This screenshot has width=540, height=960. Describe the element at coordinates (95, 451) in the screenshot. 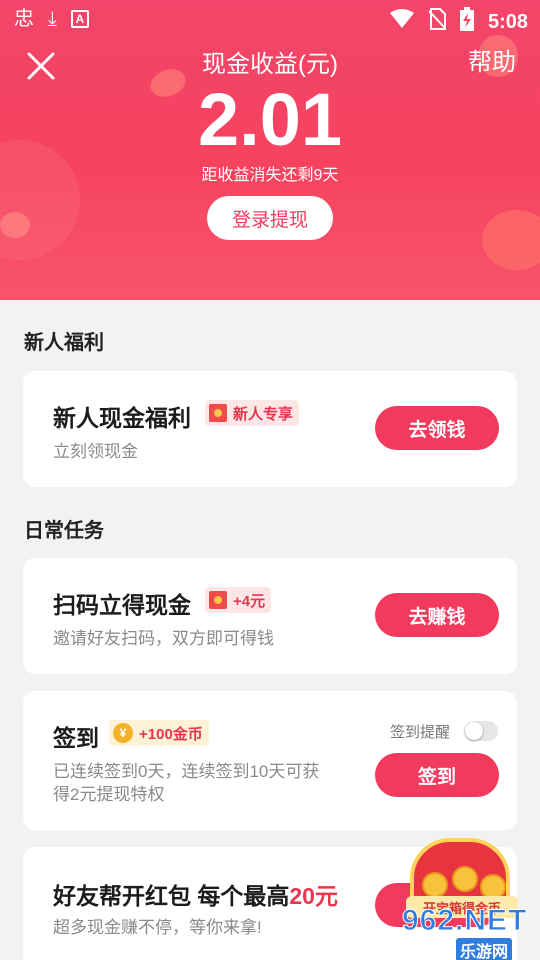

I see `card-subtitle: 立刻领现金` at that location.